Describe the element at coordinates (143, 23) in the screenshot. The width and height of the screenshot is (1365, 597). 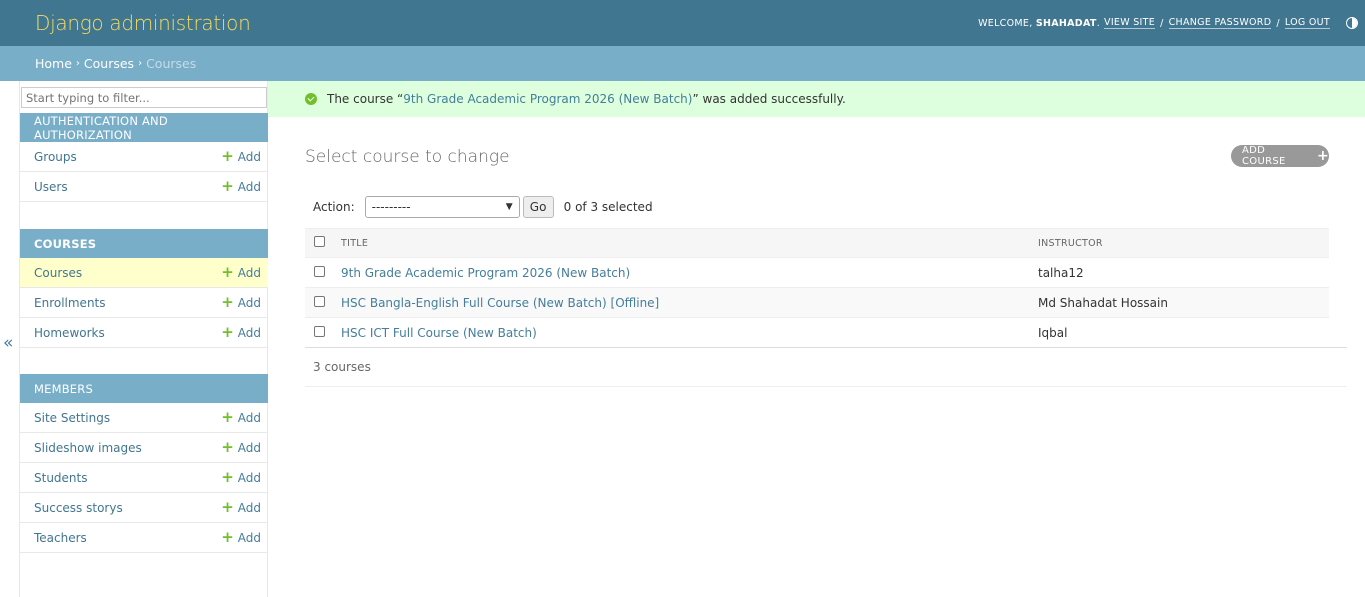
I see `site-branding: Django administration` at that location.